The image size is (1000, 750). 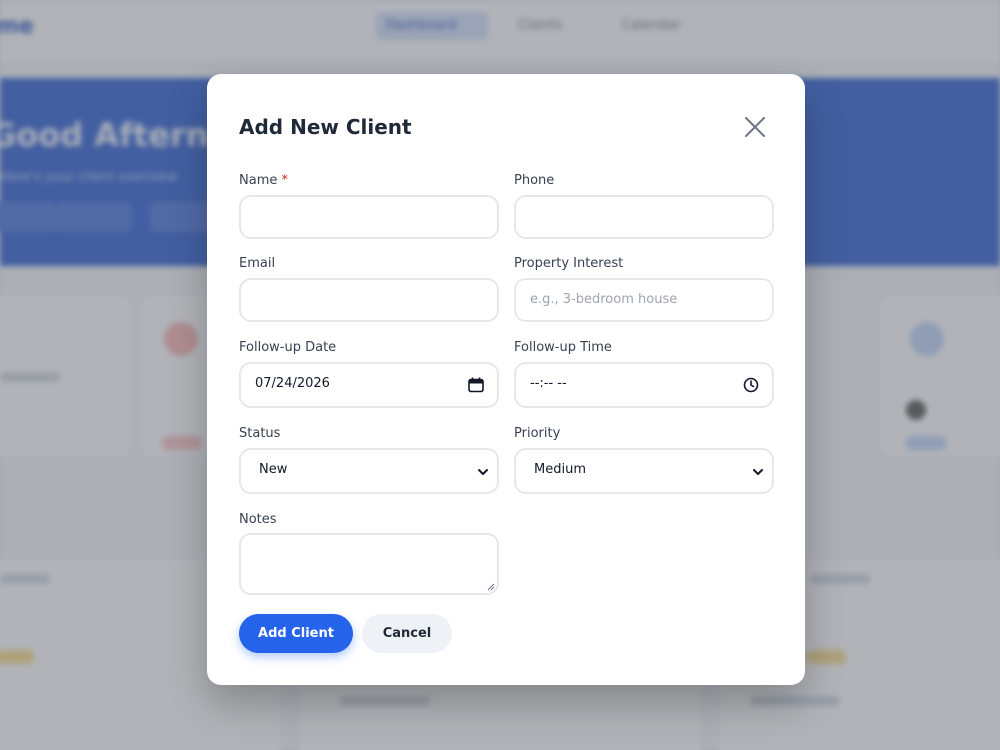 What do you see at coordinates (288, 347) in the screenshot?
I see `followup-date-label: Follow-up Date` at bounding box center [288, 347].